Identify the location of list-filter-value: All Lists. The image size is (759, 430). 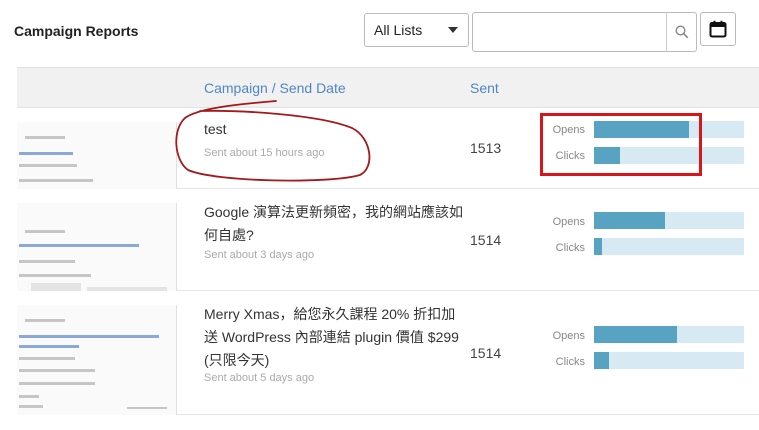
(398, 30).